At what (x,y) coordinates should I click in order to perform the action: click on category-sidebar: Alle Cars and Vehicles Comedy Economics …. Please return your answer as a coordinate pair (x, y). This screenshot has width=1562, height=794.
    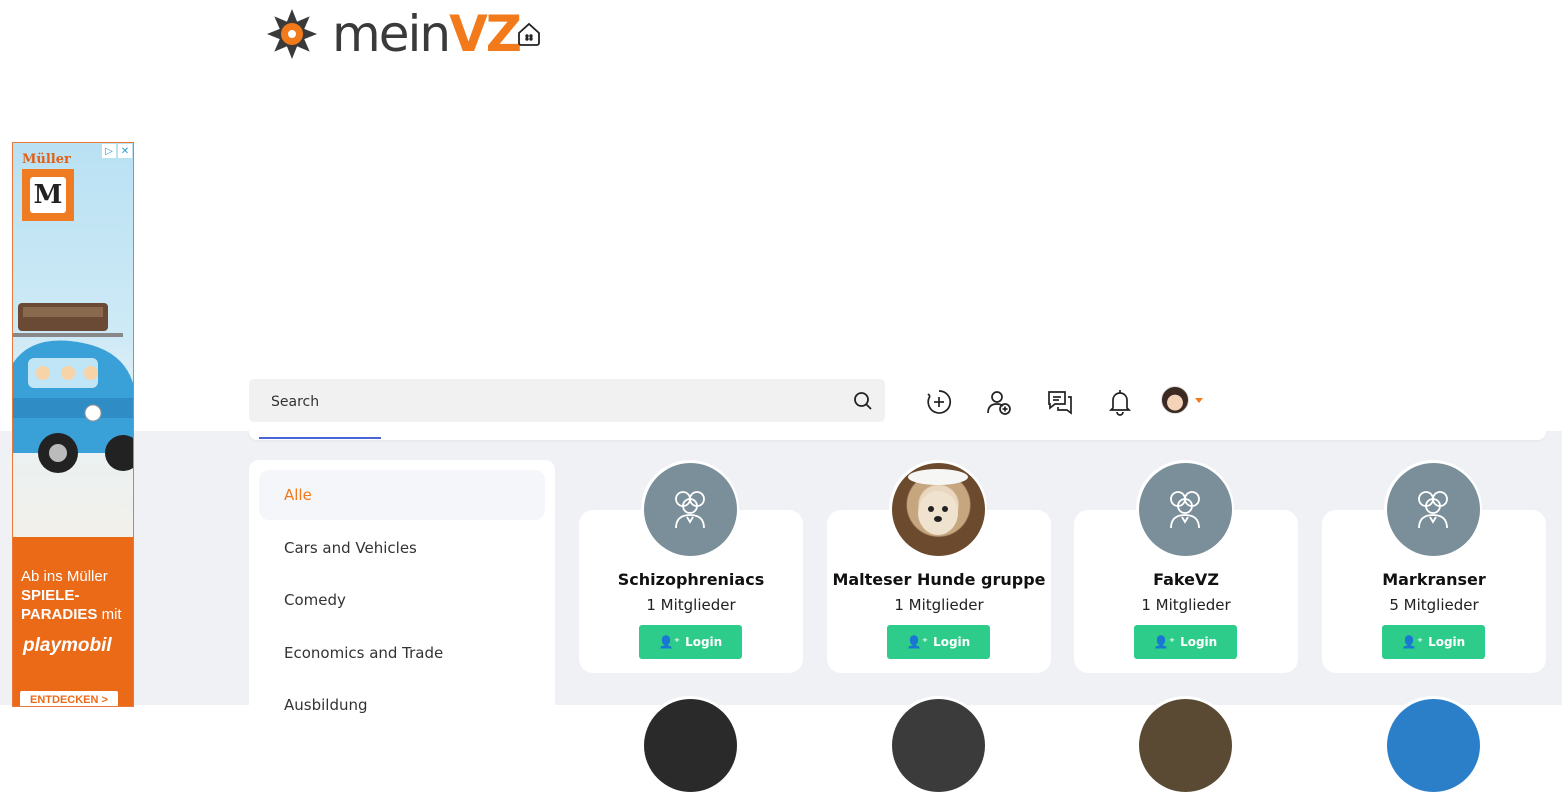
    Looking at the image, I should click on (402, 590).